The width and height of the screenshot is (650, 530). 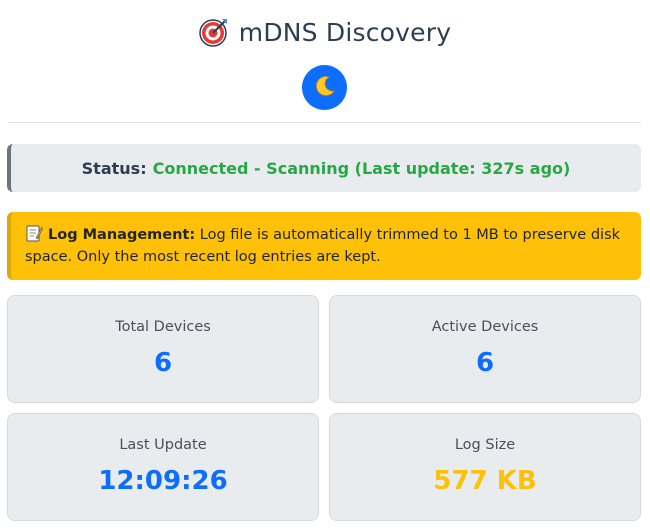 What do you see at coordinates (163, 481) in the screenshot?
I see `stat-value: 12:09:26` at bounding box center [163, 481].